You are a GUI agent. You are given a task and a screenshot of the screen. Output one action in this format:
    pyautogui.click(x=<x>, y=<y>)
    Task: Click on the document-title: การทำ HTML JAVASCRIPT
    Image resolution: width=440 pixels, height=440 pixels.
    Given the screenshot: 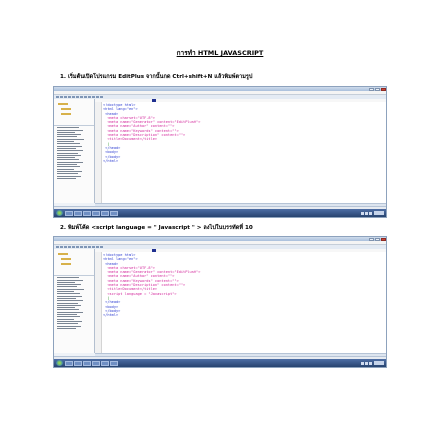 What is the action you would take?
    pyautogui.click(x=220, y=53)
    